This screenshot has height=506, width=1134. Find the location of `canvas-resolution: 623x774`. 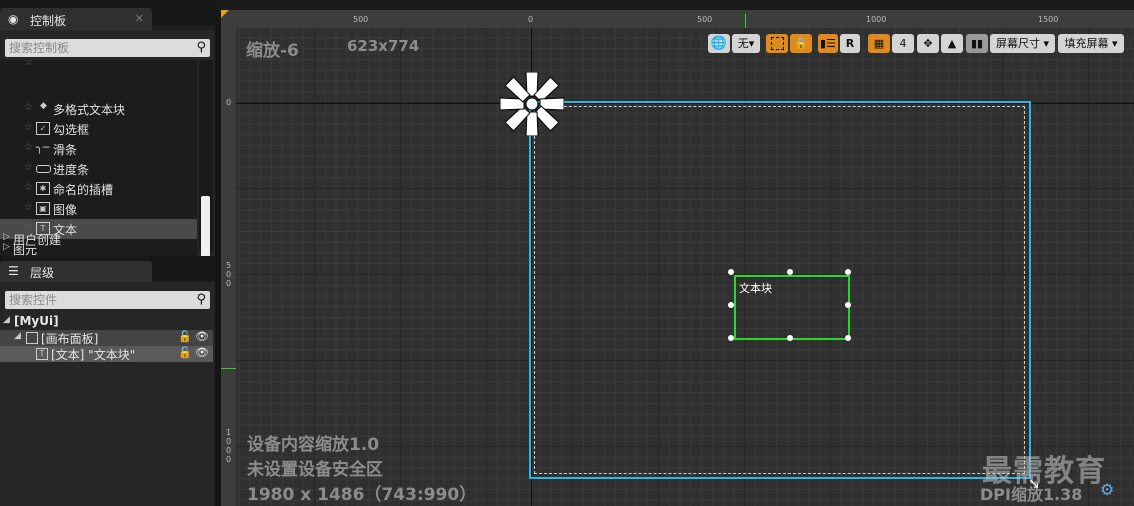

canvas-resolution: 623x774 is located at coordinates (383, 46).